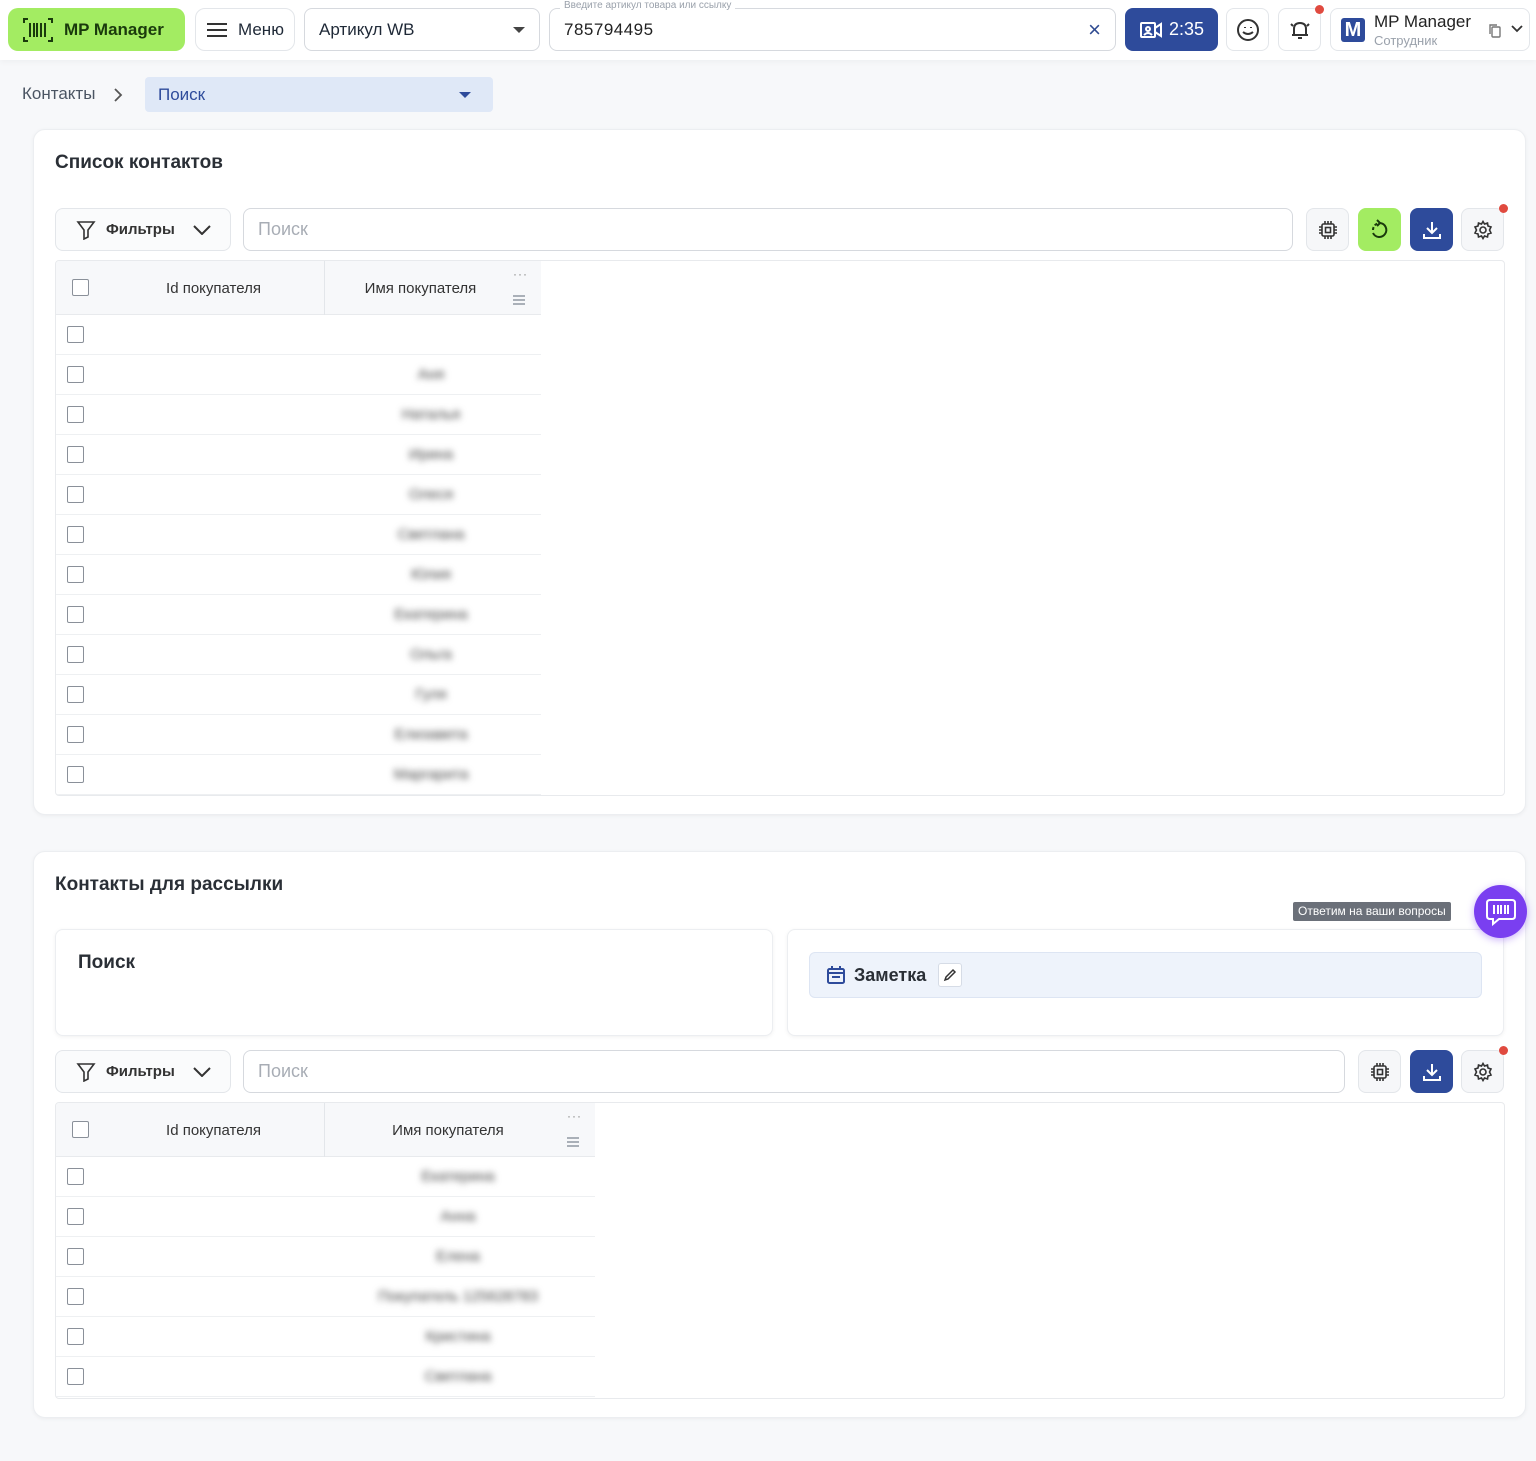  Describe the element at coordinates (431, 574) in the screenshot. I see `customer-name: Юлия` at that location.